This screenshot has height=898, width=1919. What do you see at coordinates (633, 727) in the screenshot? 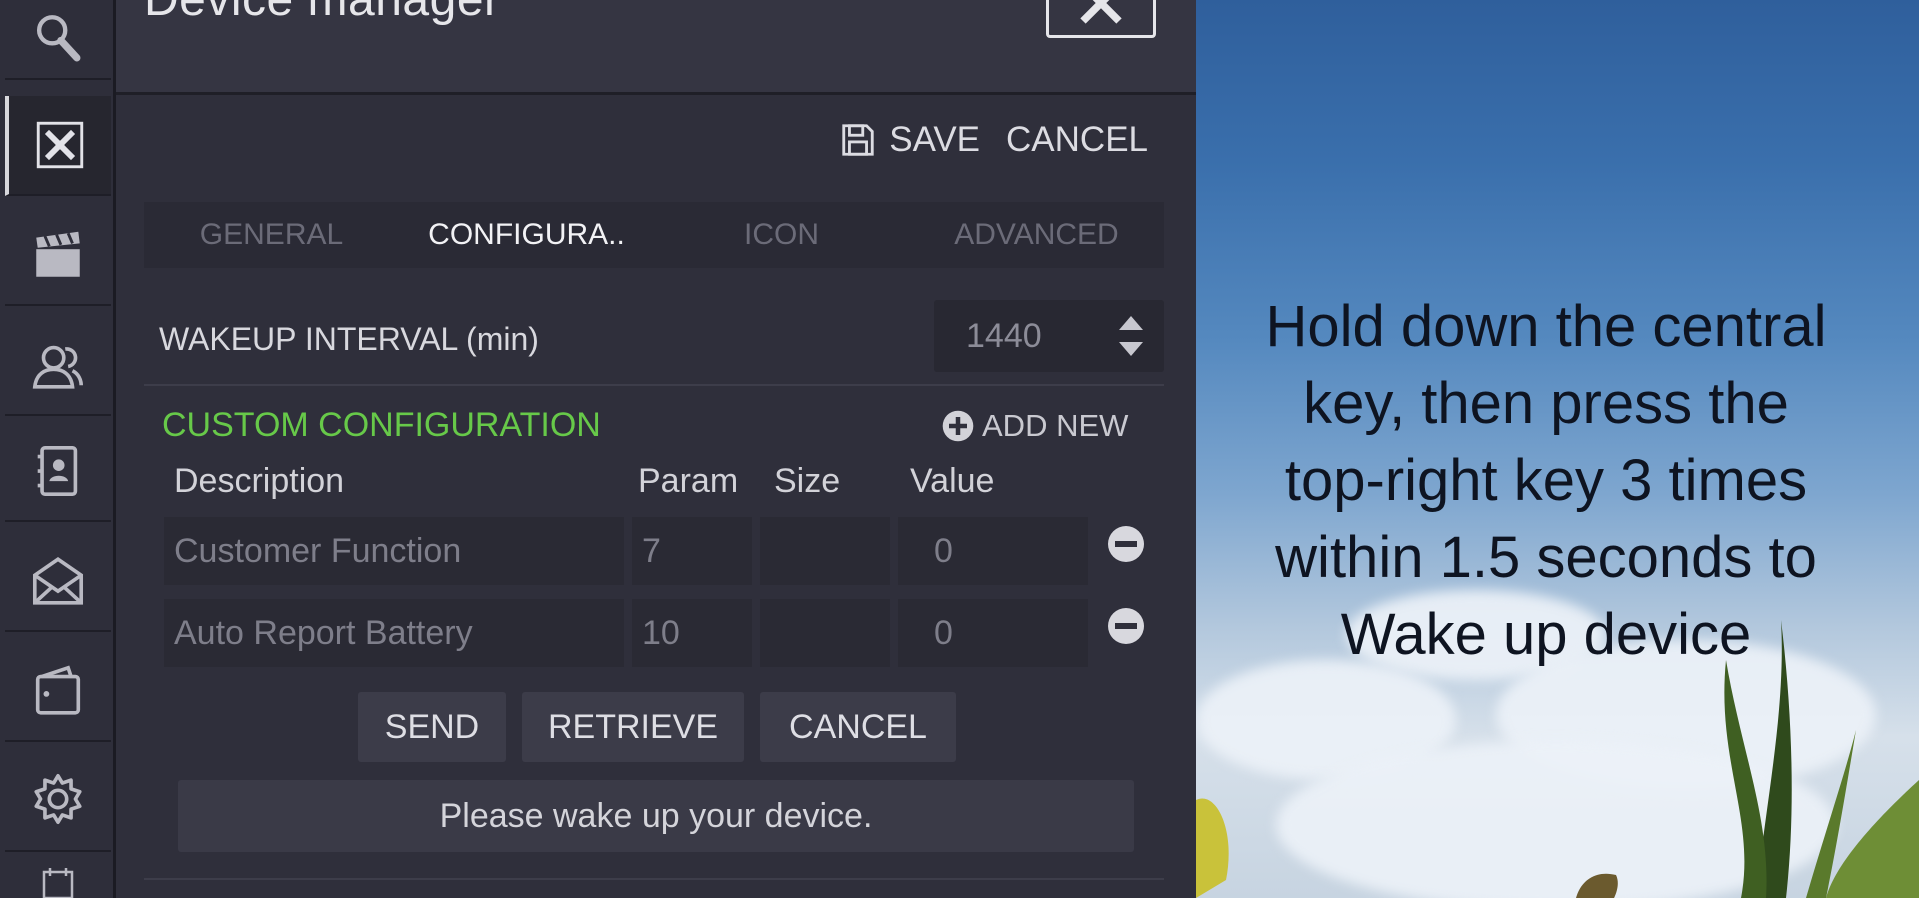
I see `retrieve-button: RETRIEVE` at bounding box center [633, 727].